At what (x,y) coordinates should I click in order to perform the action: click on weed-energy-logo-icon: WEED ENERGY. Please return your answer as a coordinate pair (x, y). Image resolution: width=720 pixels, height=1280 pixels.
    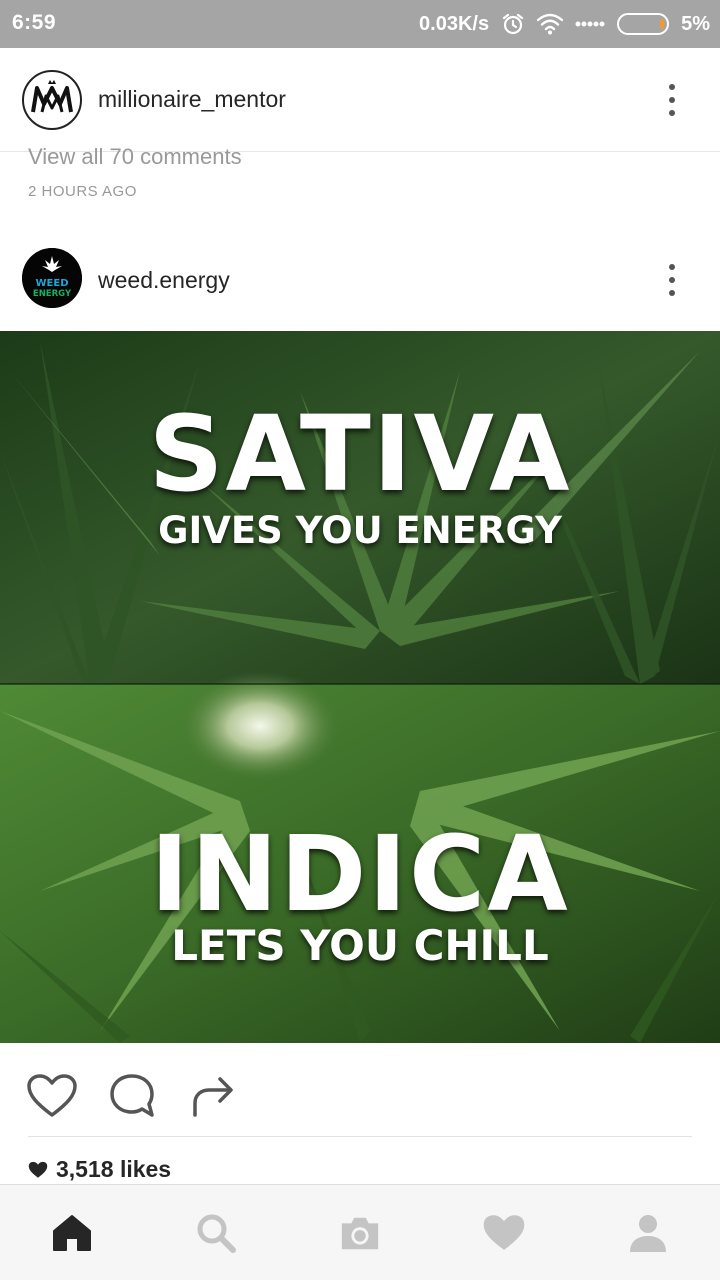
    Looking at the image, I should click on (52, 278).